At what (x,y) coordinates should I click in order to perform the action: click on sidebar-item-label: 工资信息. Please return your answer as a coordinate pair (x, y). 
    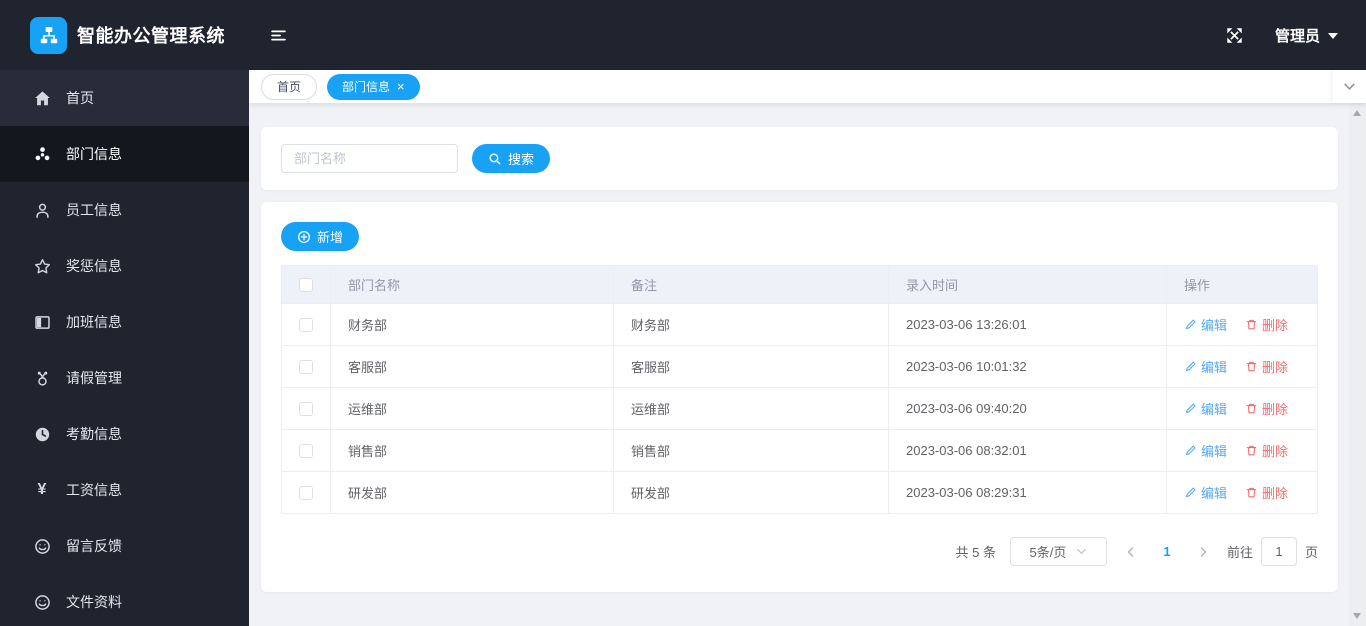
    Looking at the image, I should click on (94, 490).